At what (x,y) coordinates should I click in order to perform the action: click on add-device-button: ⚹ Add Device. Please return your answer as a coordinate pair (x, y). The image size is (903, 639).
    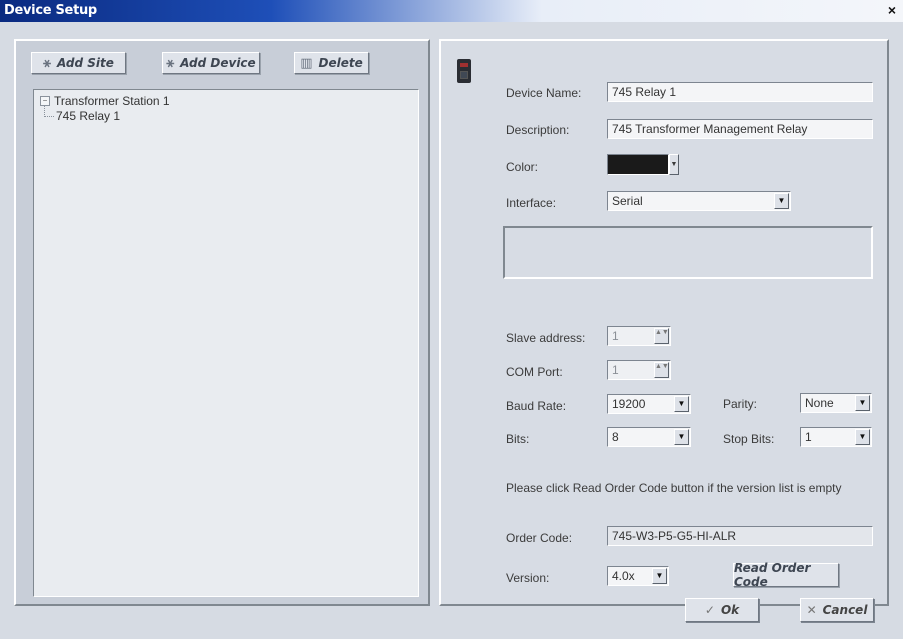
    Looking at the image, I should click on (211, 63).